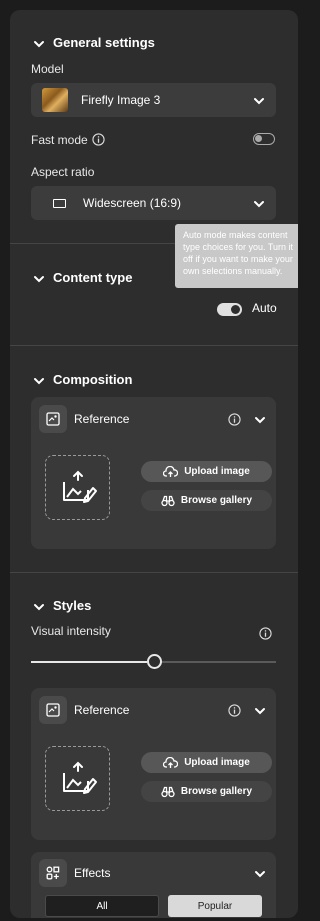 Image resolution: width=320 pixels, height=921 pixels. I want to click on content-type-title: Content type, so click(92, 277).